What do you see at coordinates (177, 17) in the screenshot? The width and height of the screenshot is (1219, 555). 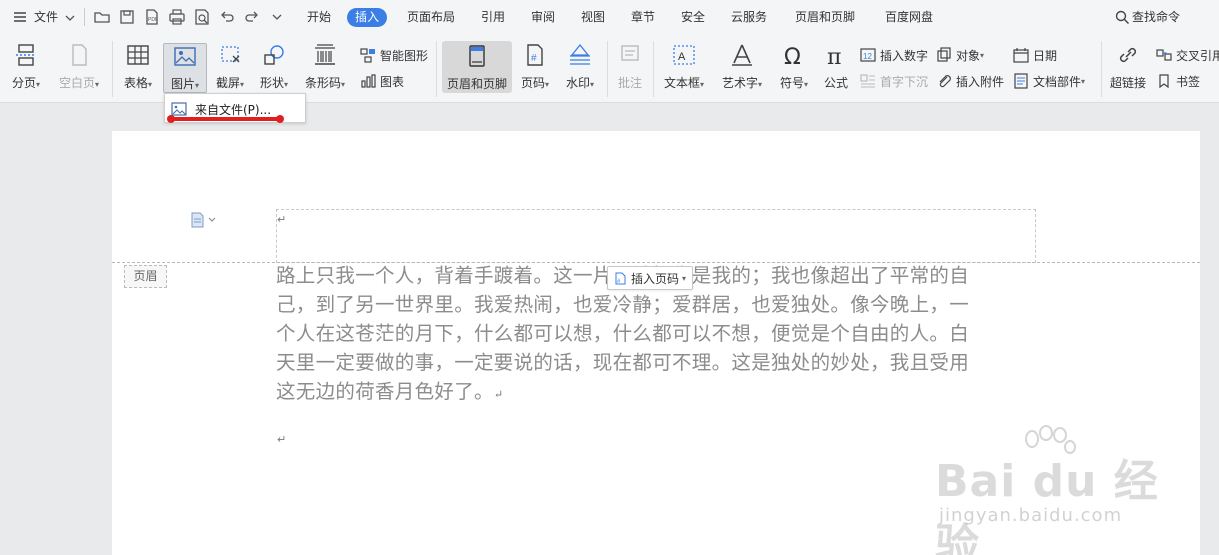 I see `print-icon` at bounding box center [177, 17].